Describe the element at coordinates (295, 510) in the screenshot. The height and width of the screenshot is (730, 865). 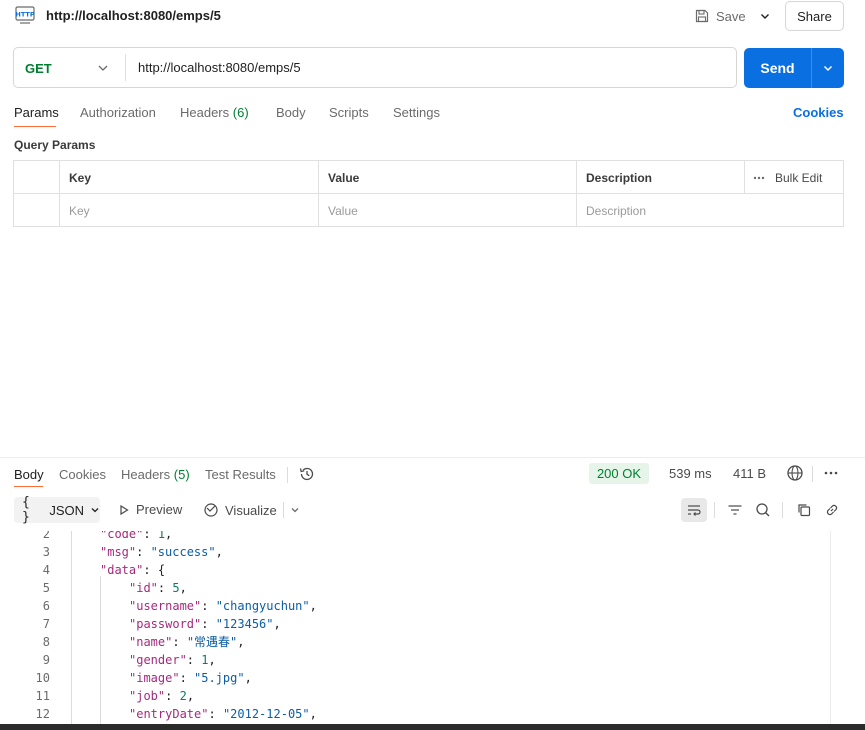
I see `visualize-options-chevron-icon` at that location.